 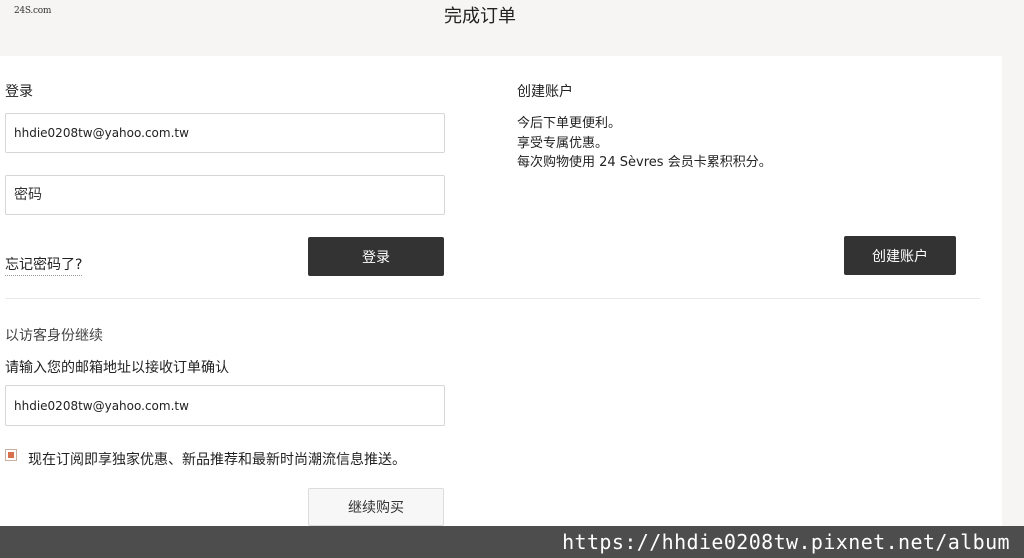 What do you see at coordinates (225, 133) in the screenshot?
I see `login-email-input` at bounding box center [225, 133].